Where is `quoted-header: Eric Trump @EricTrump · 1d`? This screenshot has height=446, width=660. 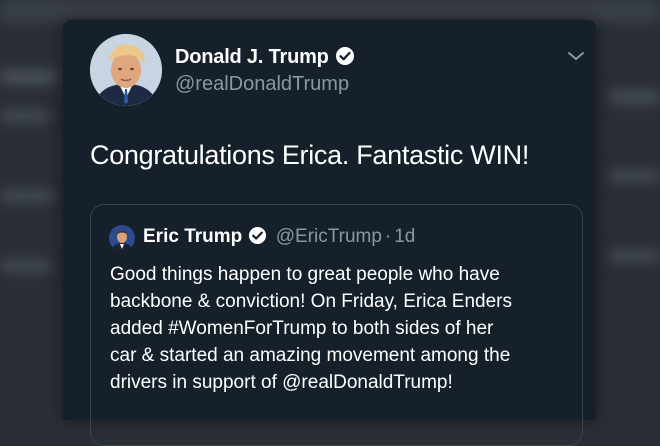
quoted-header: Eric Trump @EricTrump · 1d is located at coordinates (279, 238).